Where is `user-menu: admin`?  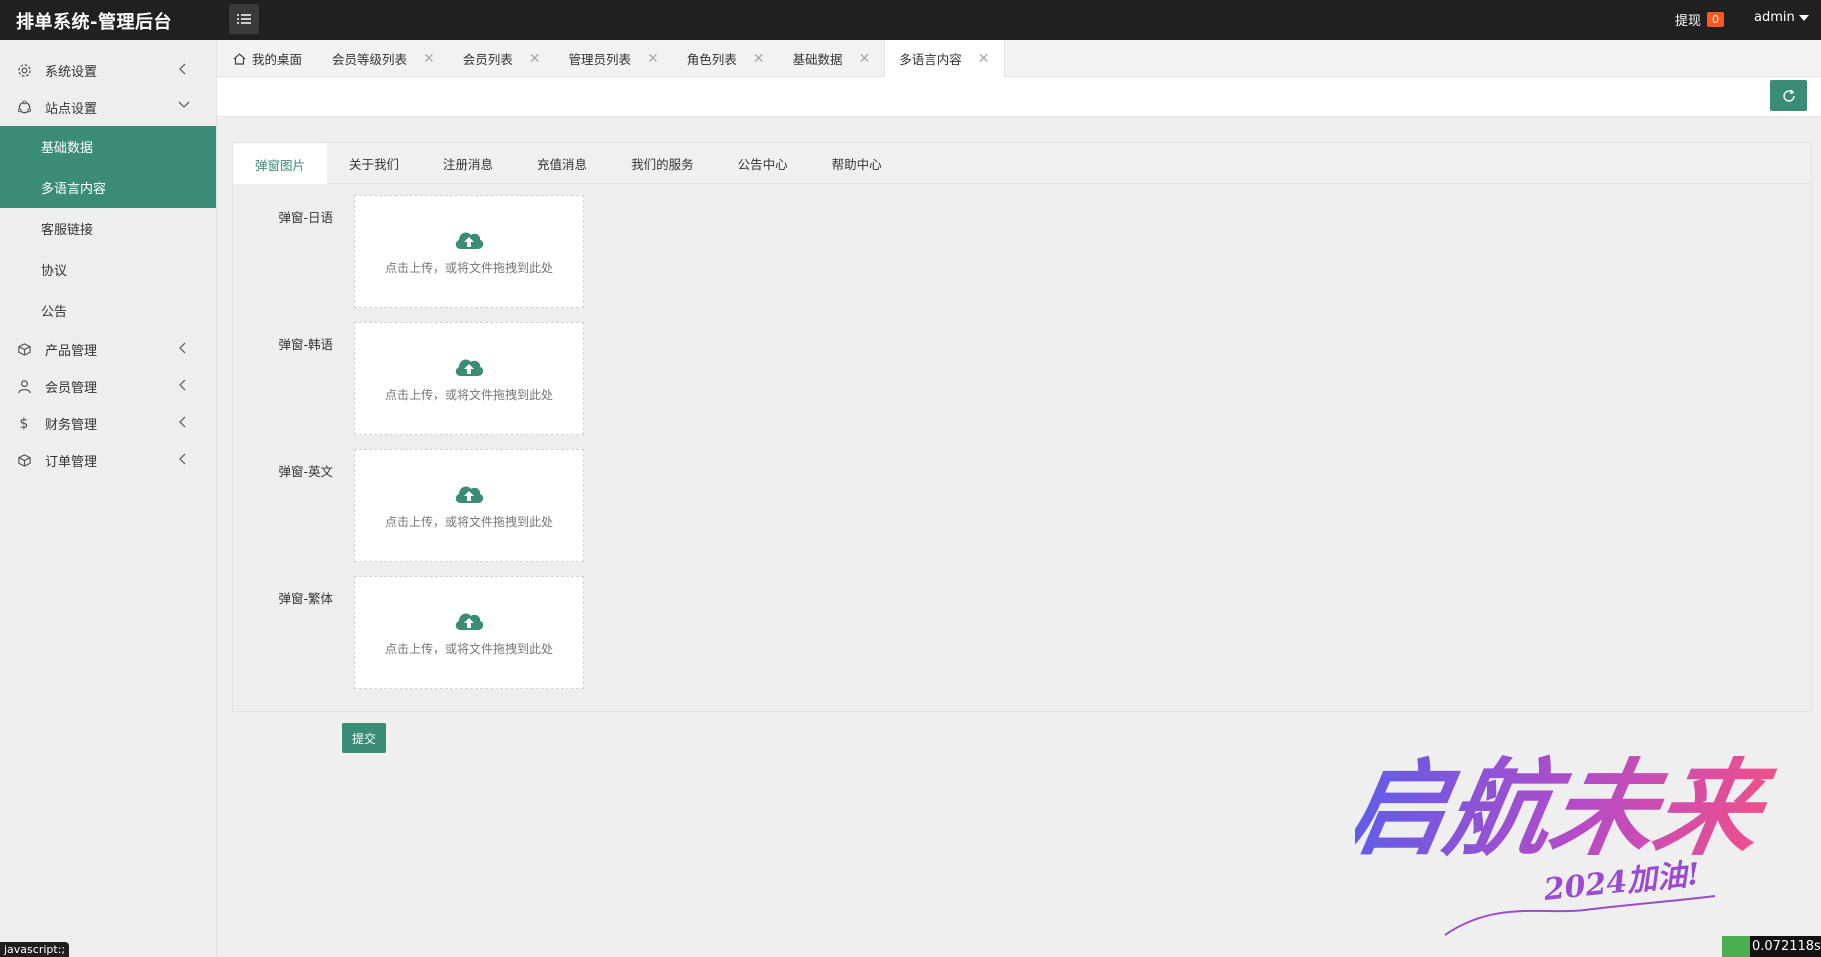 user-menu: admin is located at coordinates (1781, 17).